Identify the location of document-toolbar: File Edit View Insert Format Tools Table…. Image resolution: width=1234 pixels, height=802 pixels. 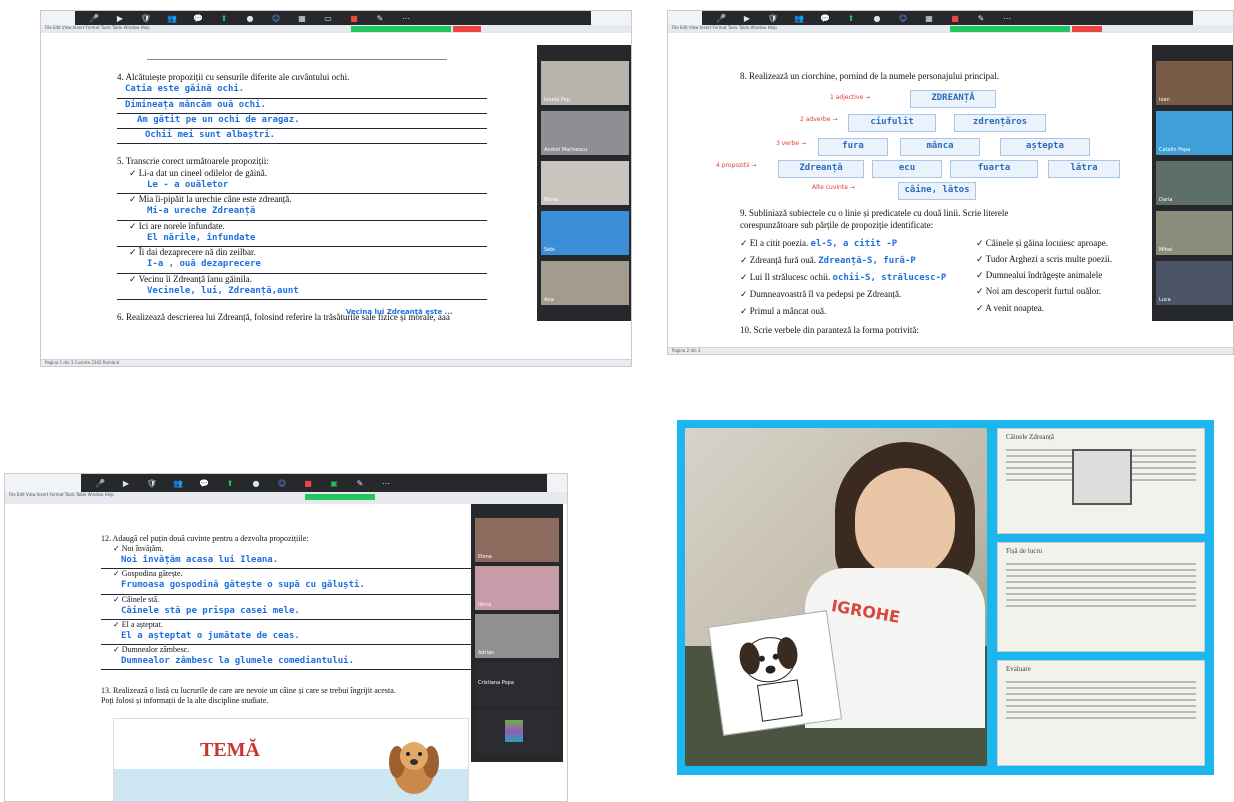
(336, 29).